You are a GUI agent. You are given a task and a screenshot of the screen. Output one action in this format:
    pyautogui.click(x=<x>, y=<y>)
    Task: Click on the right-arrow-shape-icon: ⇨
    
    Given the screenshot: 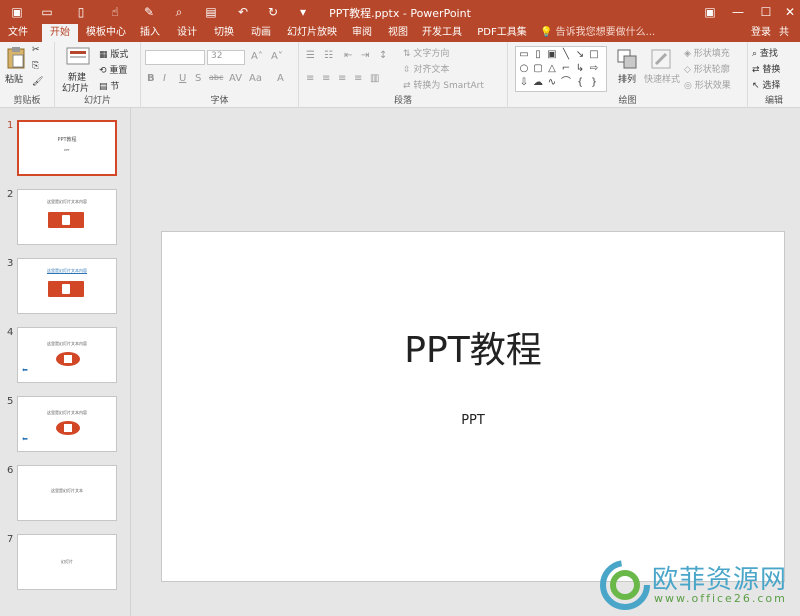 What is the action you would take?
    pyautogui.click(x=594, y=69)
    